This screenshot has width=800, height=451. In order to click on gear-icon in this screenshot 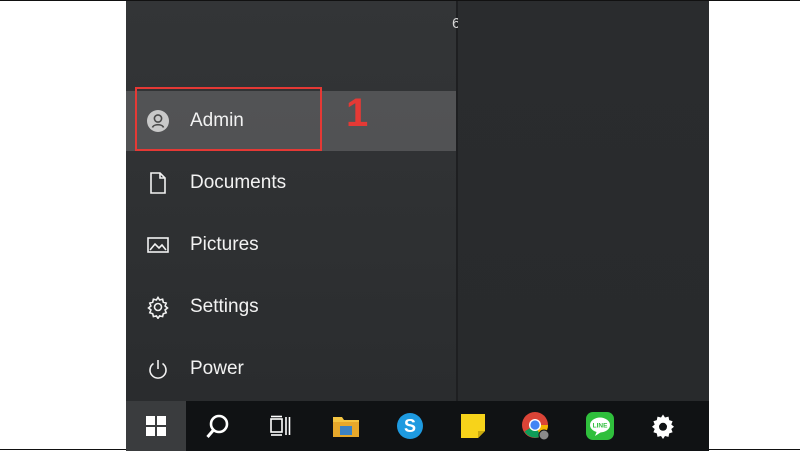, I will do `click(158, 307)`.